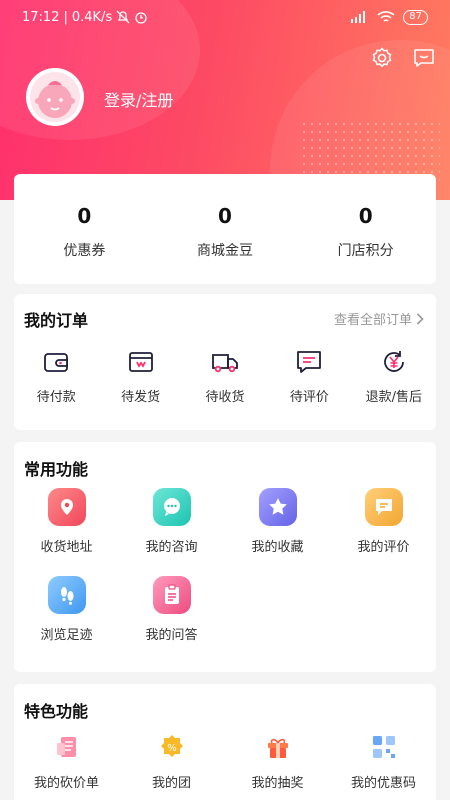 This screenshot has height=800, width=450. I want to click on see-all-orders-label: 查看全部订单, so click(372, 320).